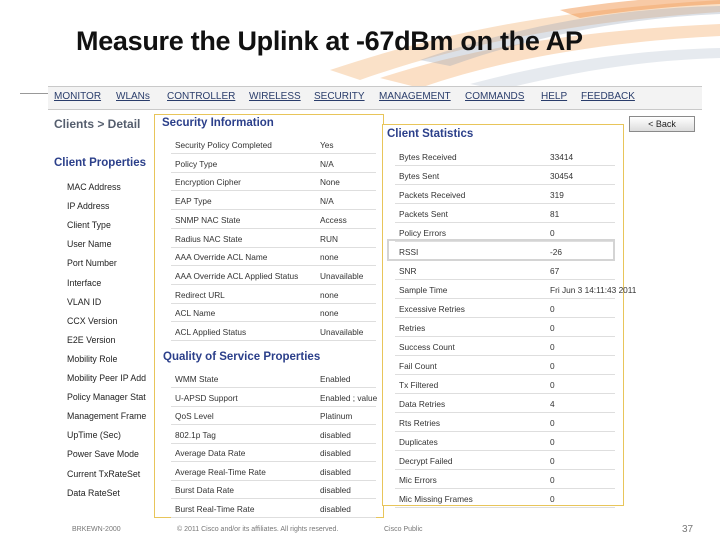 This screenshot has height=540, width=720. I want to click on stat-row-value: 4, so click(552, 404).